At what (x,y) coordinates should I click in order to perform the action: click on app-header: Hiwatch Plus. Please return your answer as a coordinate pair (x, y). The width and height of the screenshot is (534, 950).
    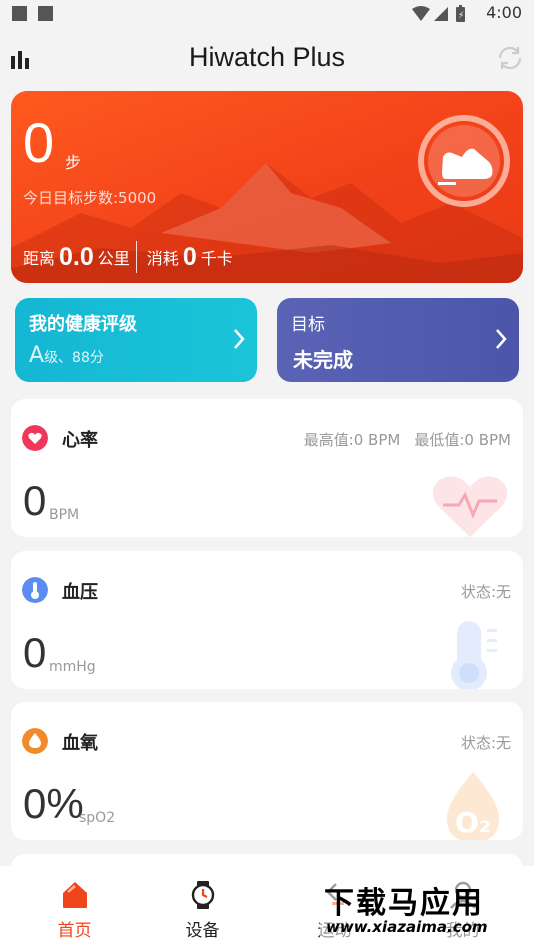
    Looking at the image, I should click on (267, 60).